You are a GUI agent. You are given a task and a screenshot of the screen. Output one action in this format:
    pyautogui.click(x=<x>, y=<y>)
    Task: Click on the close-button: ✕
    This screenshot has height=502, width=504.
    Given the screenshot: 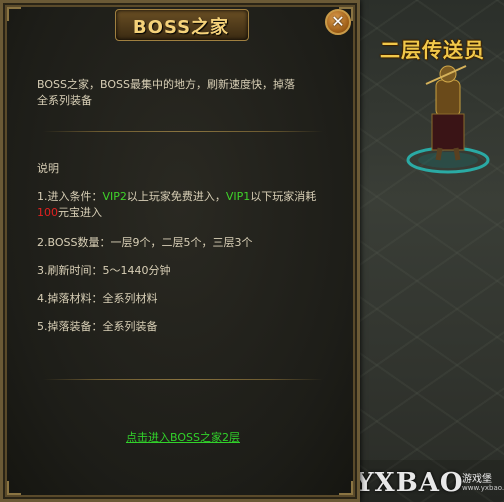 What is the action you would take?
    pyautogui.click(x=338, y=22)
    